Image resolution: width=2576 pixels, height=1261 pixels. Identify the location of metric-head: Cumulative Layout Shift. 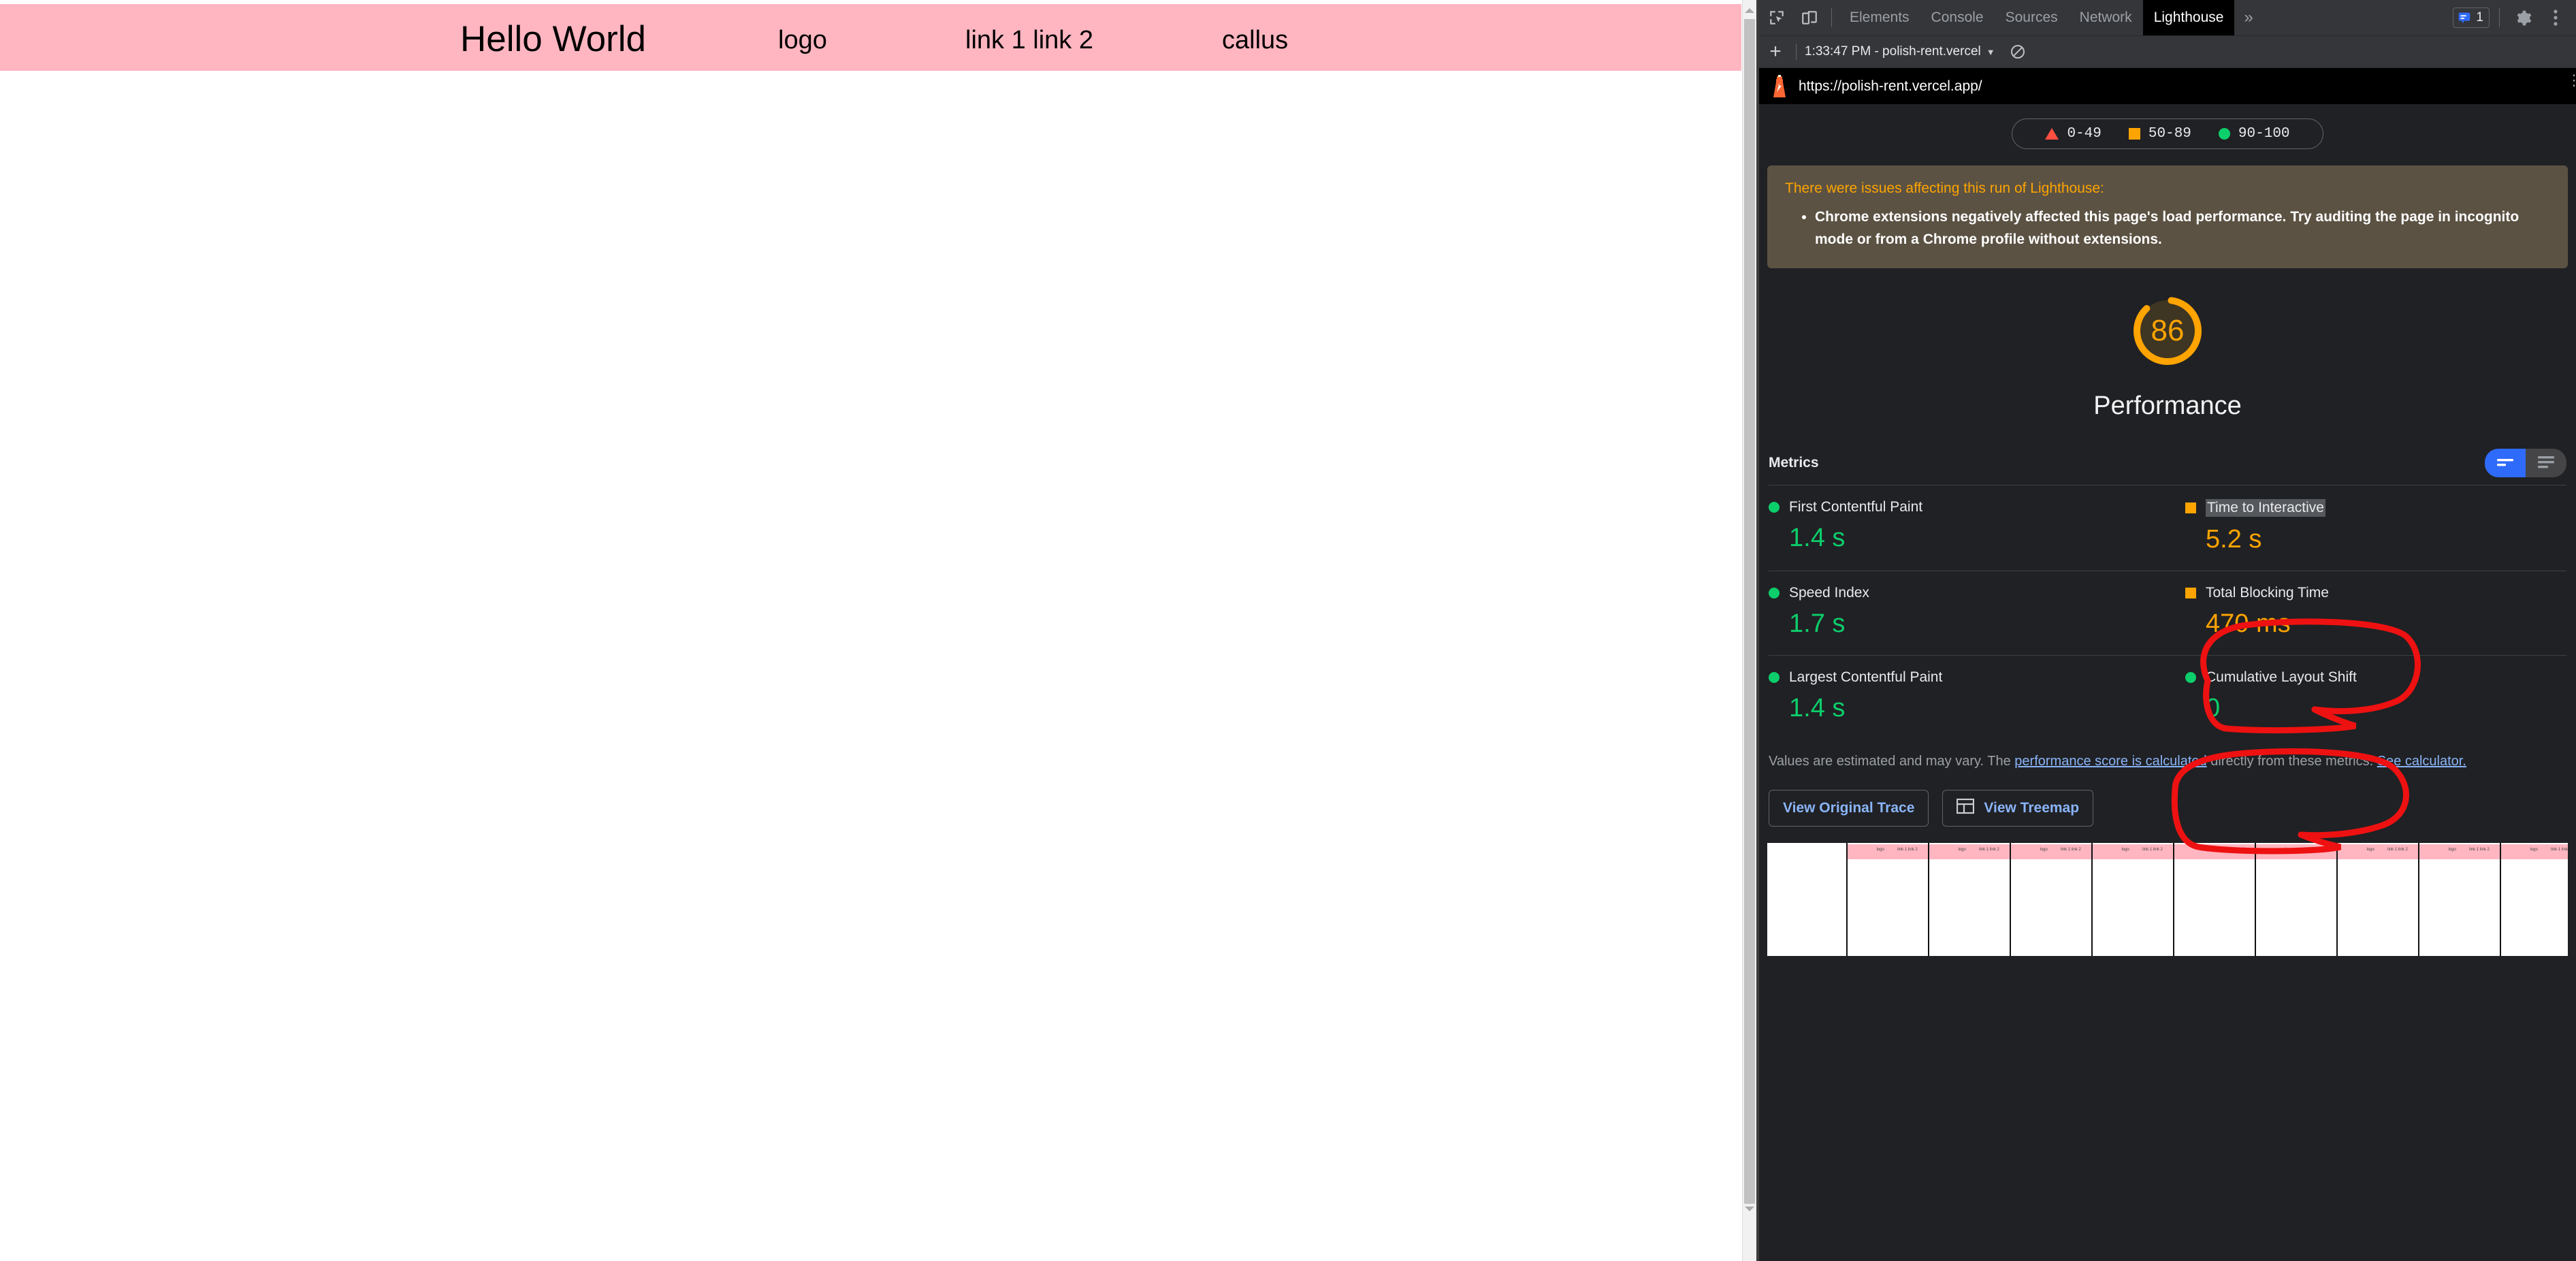
(2375, 677).